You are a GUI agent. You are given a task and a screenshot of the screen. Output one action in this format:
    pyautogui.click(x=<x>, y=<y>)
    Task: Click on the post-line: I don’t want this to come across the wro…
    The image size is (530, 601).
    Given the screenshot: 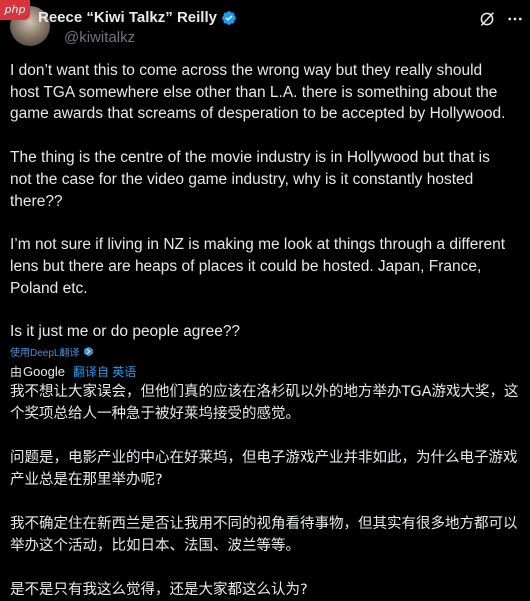 What is the action you would take?
    pyautogui.click(x=246, y=70)
    